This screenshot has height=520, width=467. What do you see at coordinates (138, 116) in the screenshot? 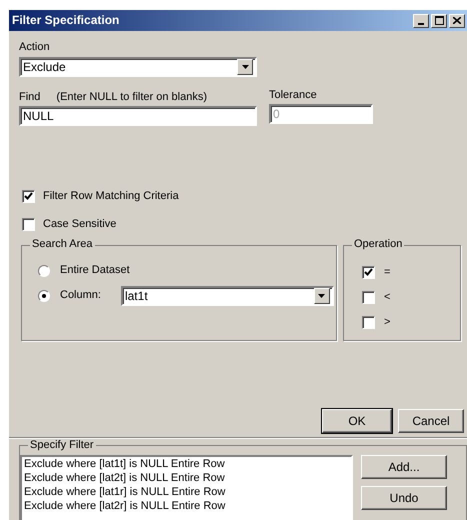
I see `find-field: NULL` at bounding box center [138, 116].